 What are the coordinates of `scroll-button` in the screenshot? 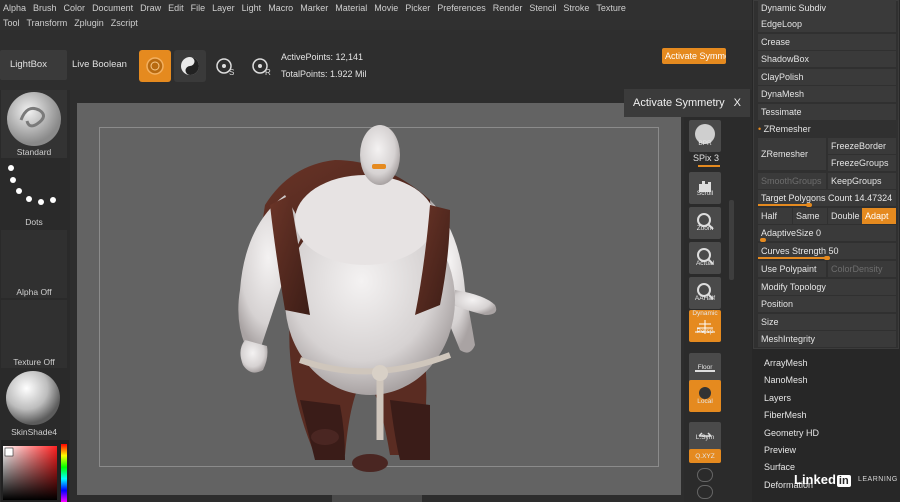 It's located at (705, 188).